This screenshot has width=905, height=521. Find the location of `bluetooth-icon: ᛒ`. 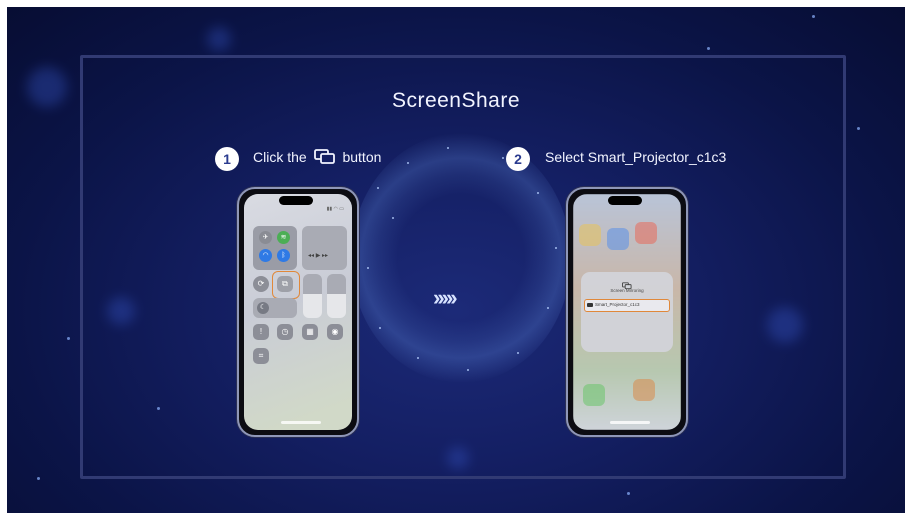

bluetooth-icon: ᛒ is located at coordinates (283, 255).